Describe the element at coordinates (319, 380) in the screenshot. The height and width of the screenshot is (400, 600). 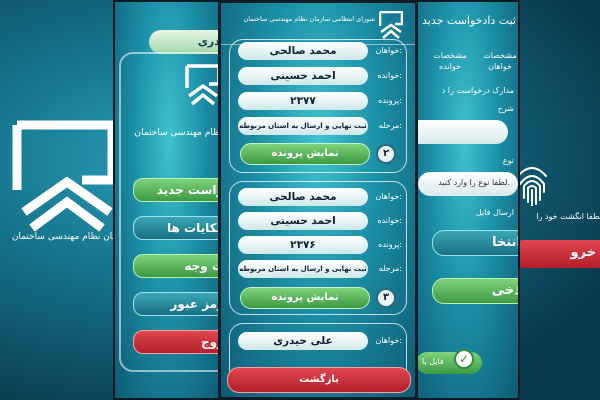
I see `back-button: بازگشت` at that location.